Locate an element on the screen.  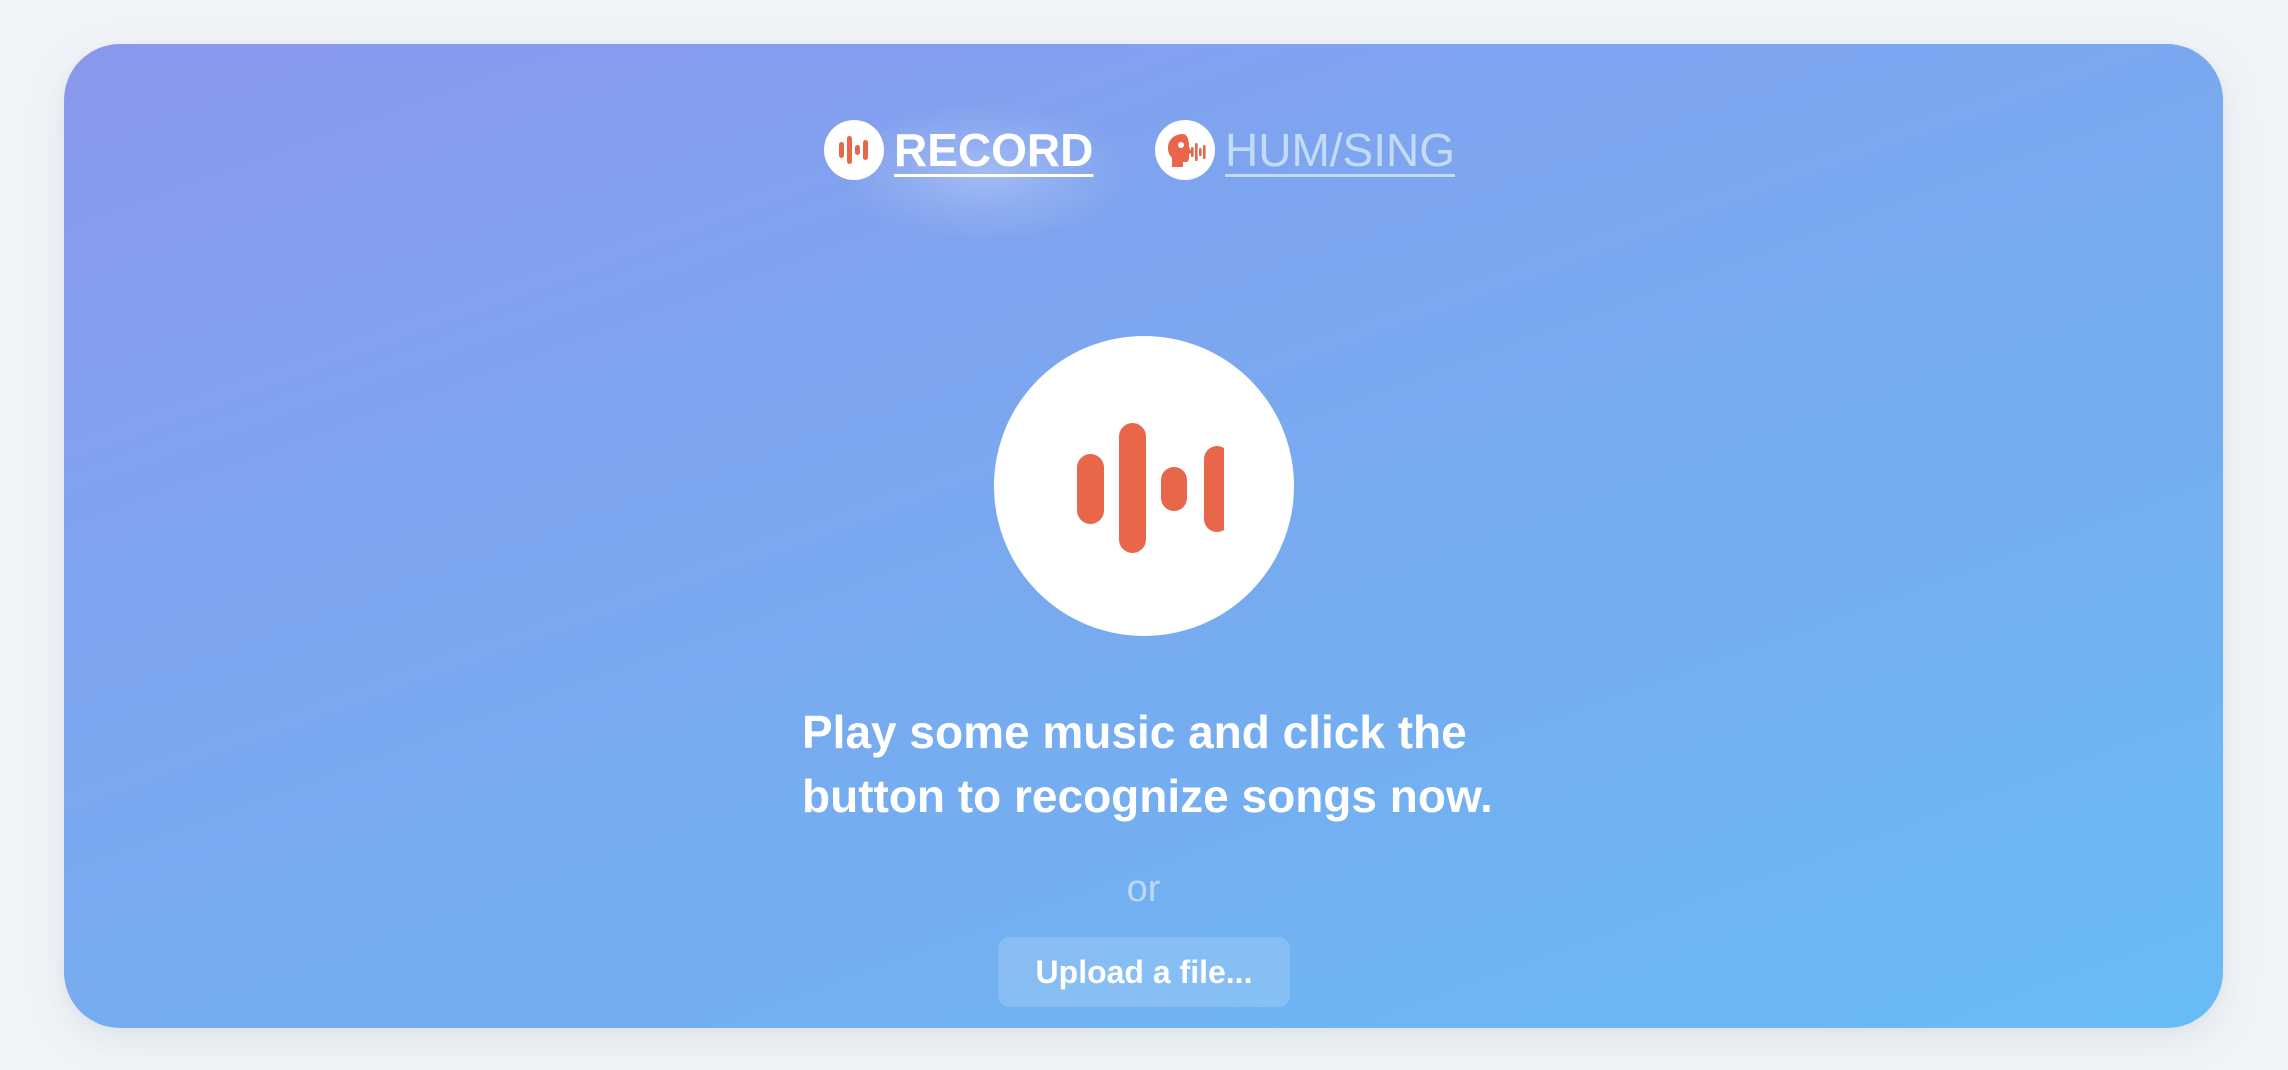
tab-hum-sing: HUM/SING is located at coordinates (1305, 150).